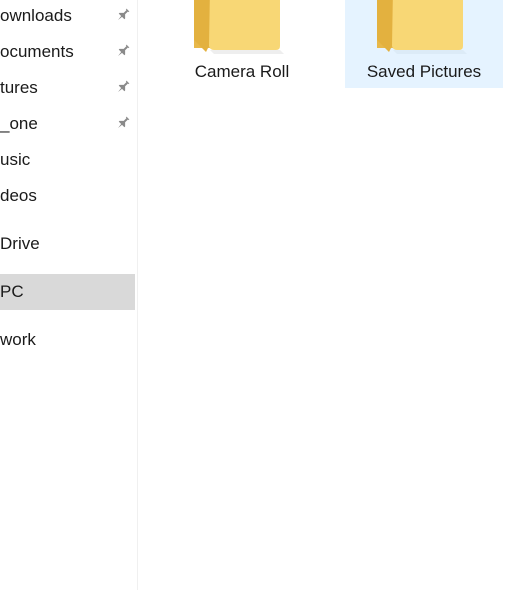  I want to click on nav-item-label: tures, so click(19, 87).